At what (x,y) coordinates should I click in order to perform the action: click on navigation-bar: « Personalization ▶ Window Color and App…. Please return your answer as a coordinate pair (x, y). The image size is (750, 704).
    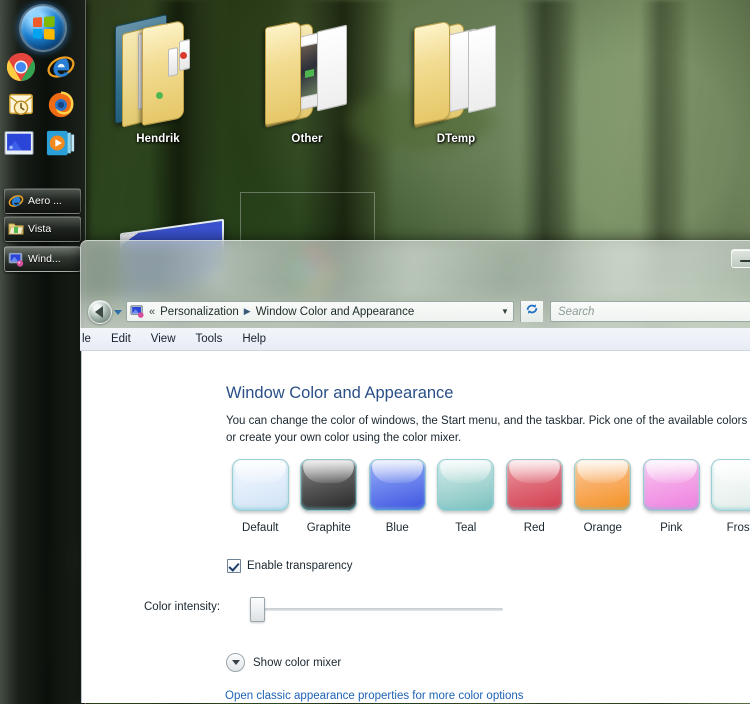
    Looking at the image, I should click on (415, 311).